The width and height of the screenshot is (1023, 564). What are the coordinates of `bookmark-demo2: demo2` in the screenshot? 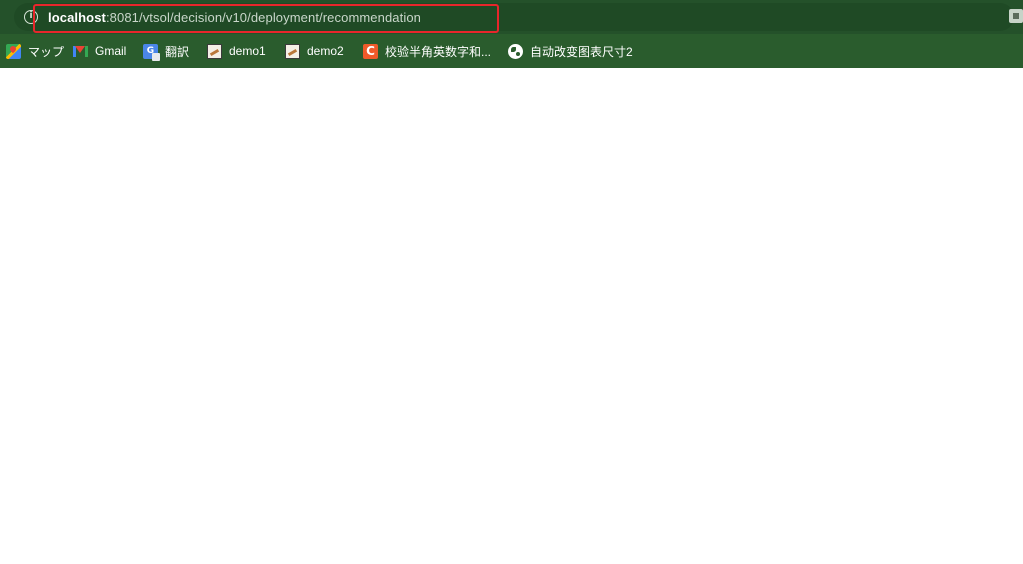 It's located at (314, 51).